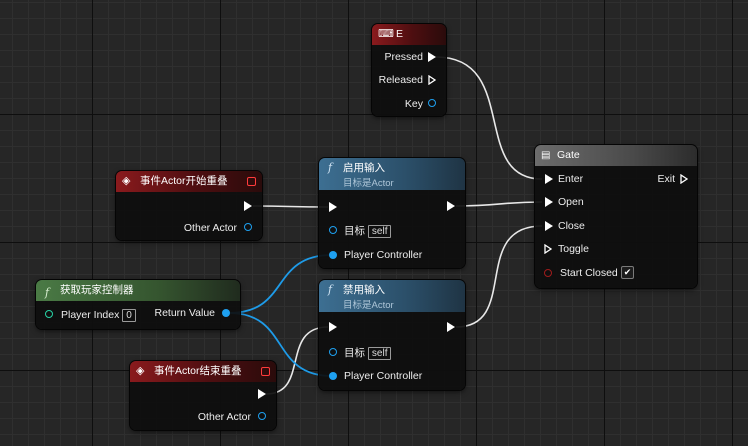 This screenshot has width=748, height=446. I want to click on end-overlap-header: ◈ 事件Actor结束重叠, so click(203, 371).